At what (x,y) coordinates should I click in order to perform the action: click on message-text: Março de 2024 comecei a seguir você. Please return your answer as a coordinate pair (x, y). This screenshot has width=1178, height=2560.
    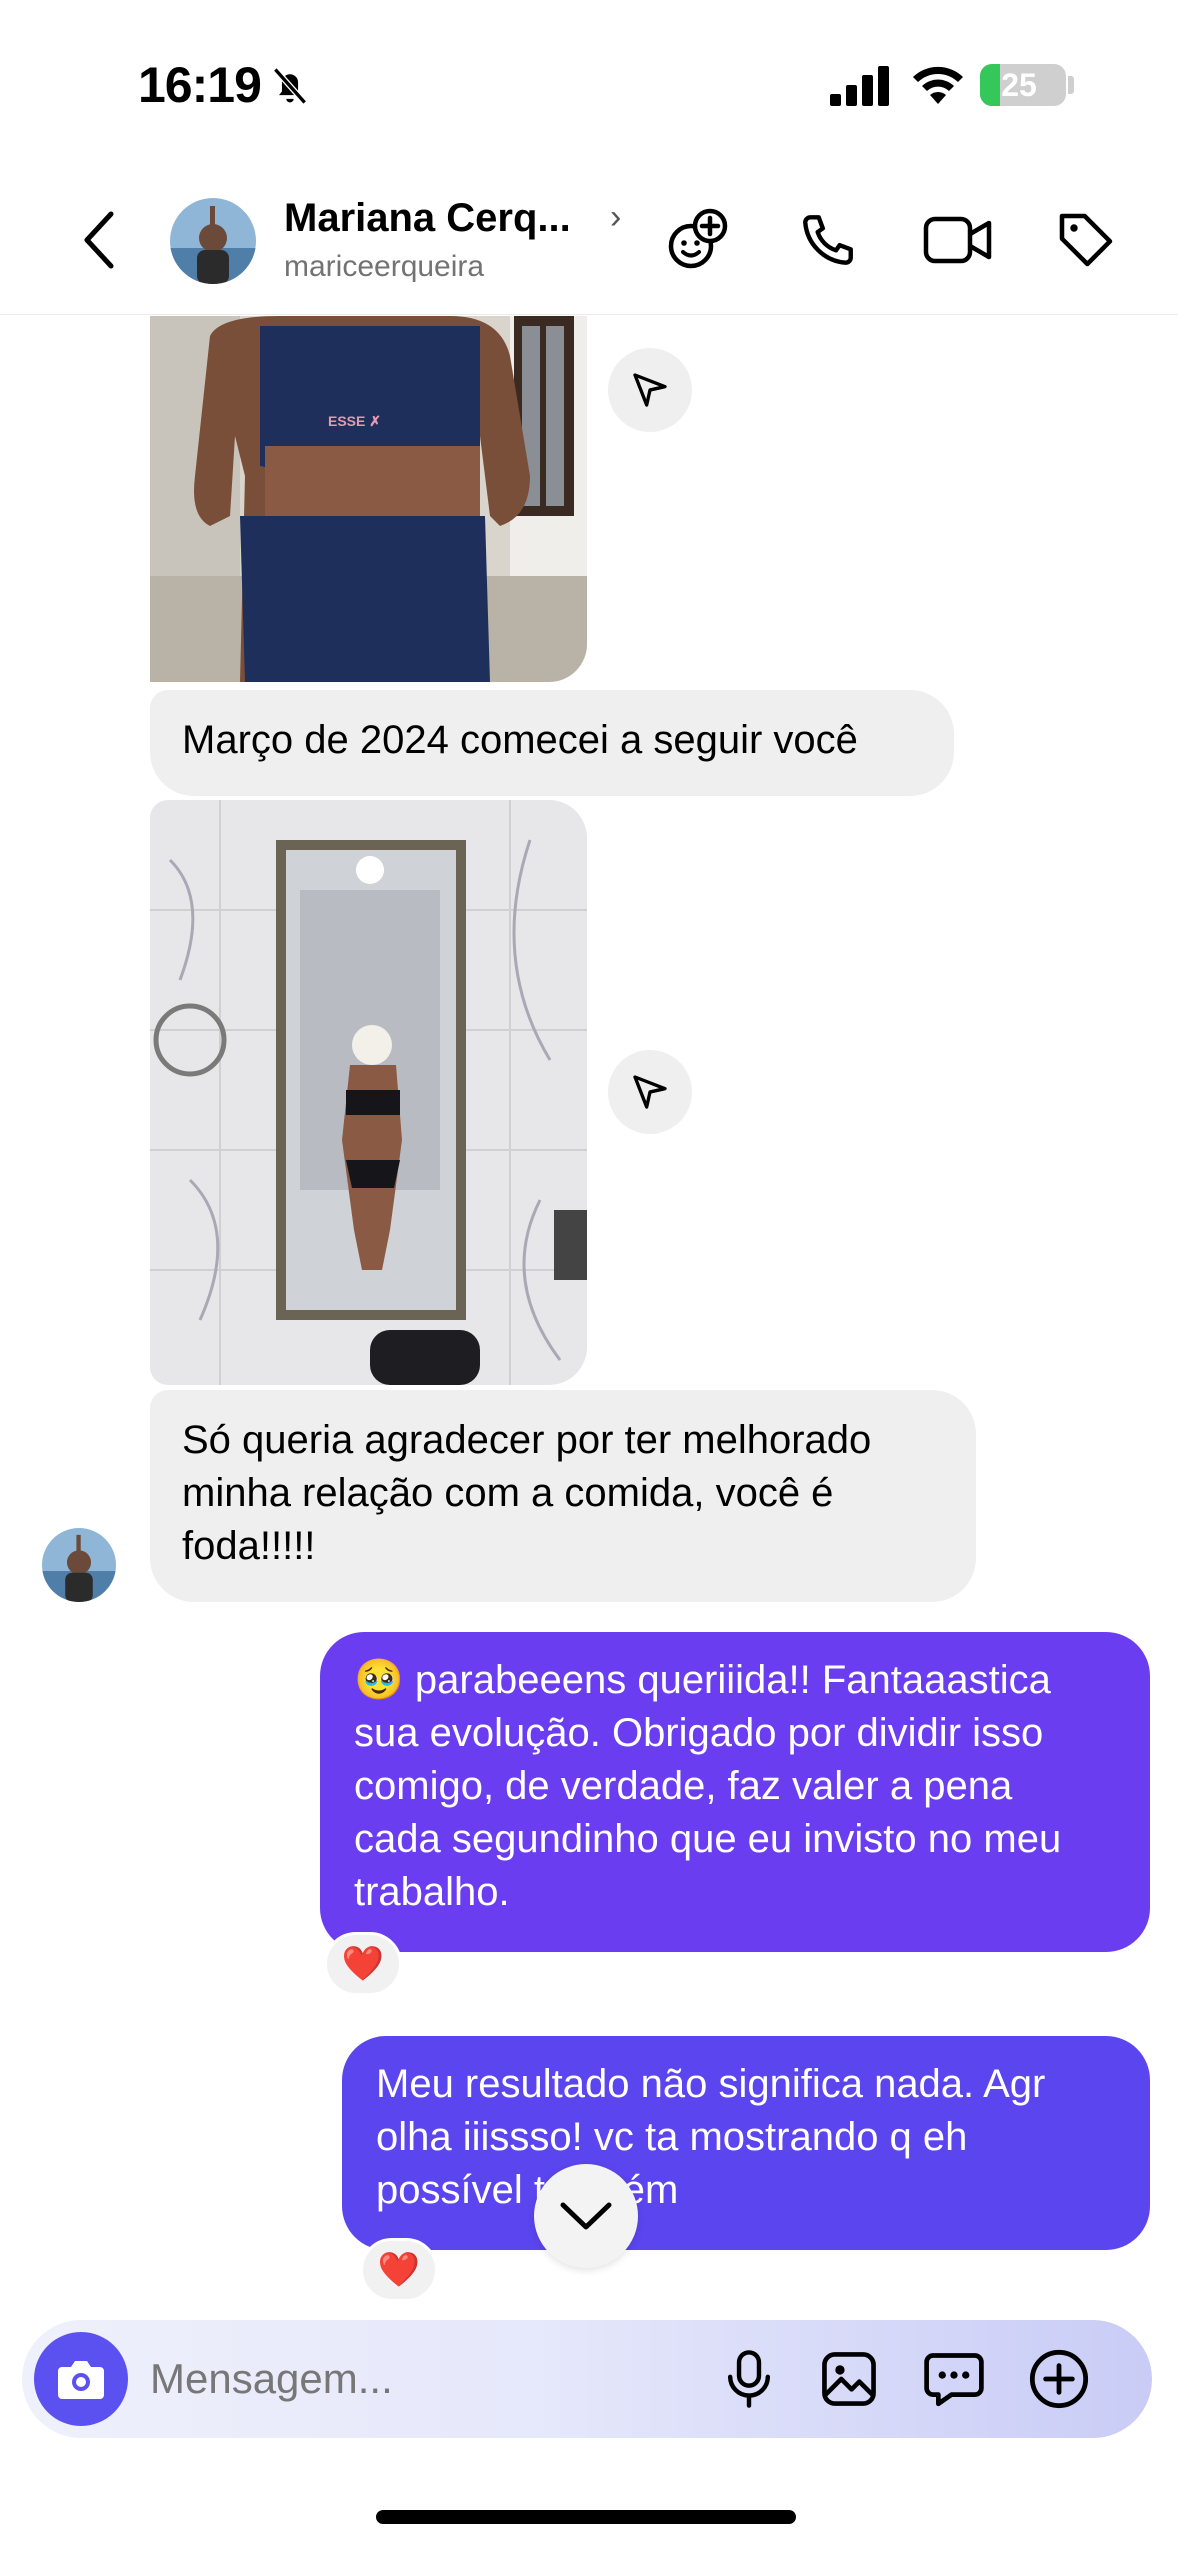
    Looking at the image, I should click on (520, 740).